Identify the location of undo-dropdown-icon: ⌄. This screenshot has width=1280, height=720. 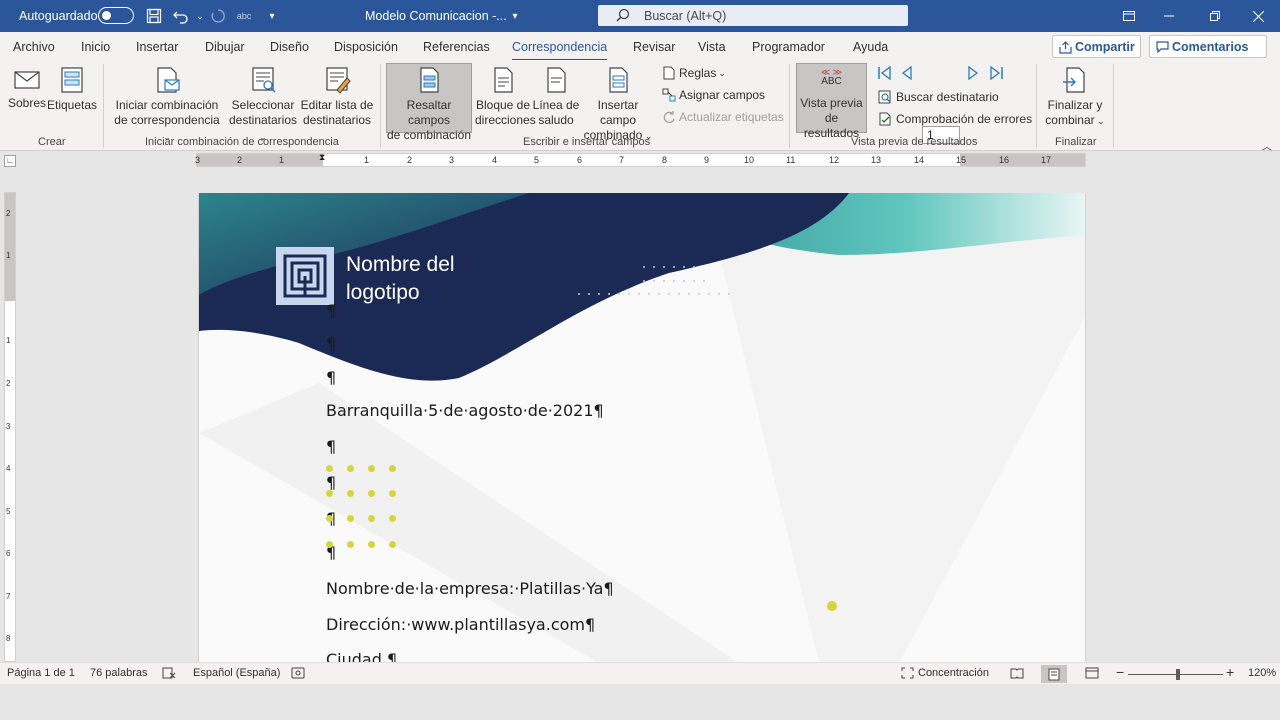
(200, 16).